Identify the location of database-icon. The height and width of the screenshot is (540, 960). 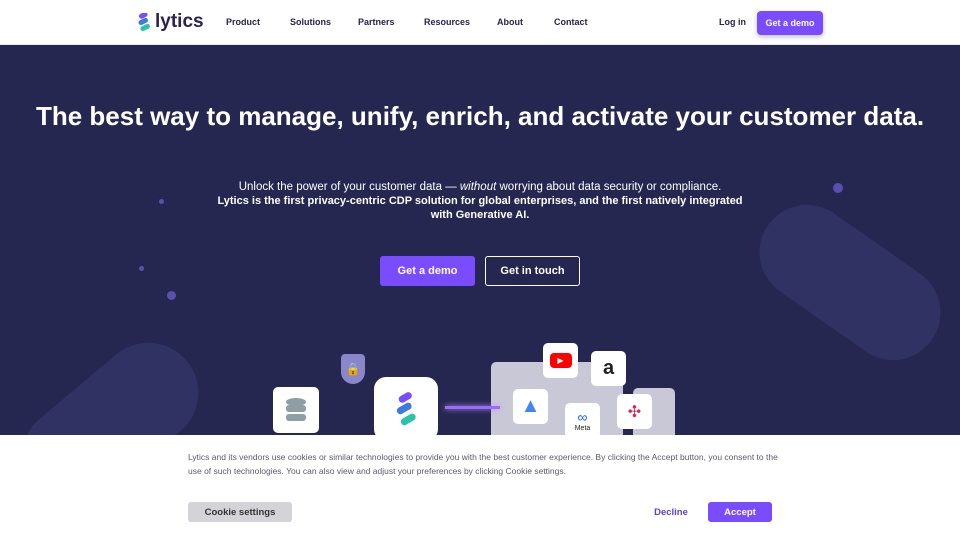
(296, 410).